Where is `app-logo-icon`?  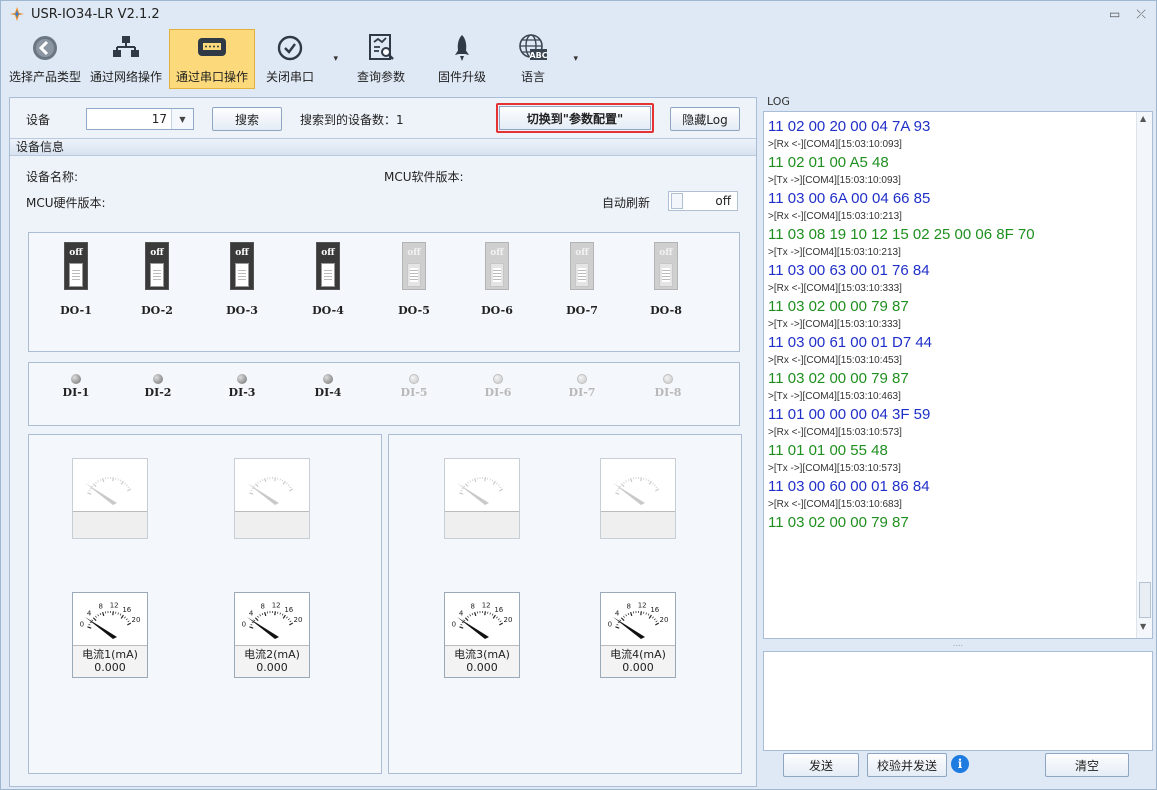
app-logo-icon is located at coordinates (17, 14).